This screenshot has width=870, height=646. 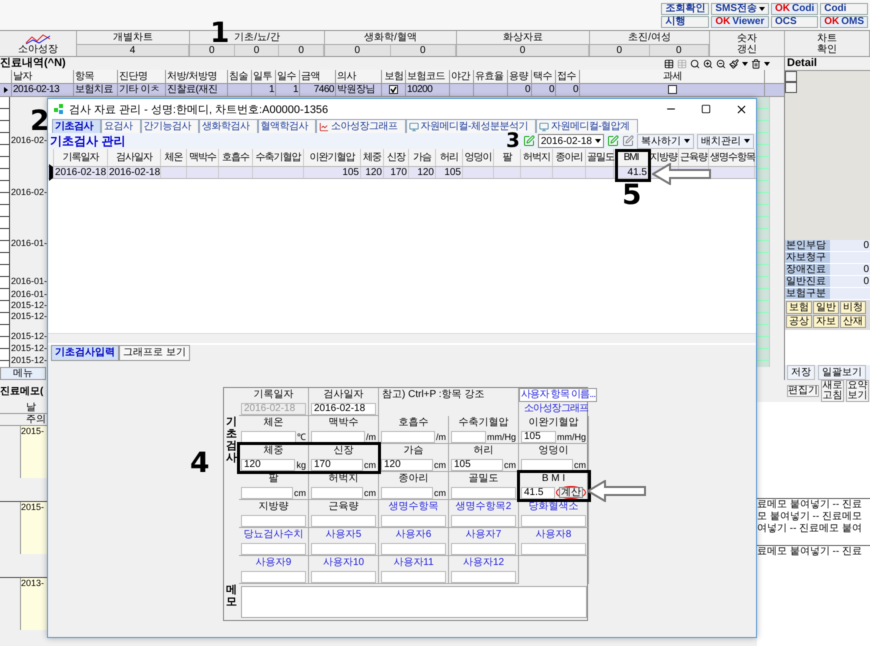 I want to click on insurance-type-button: 자보, so click(x=826, y=321).